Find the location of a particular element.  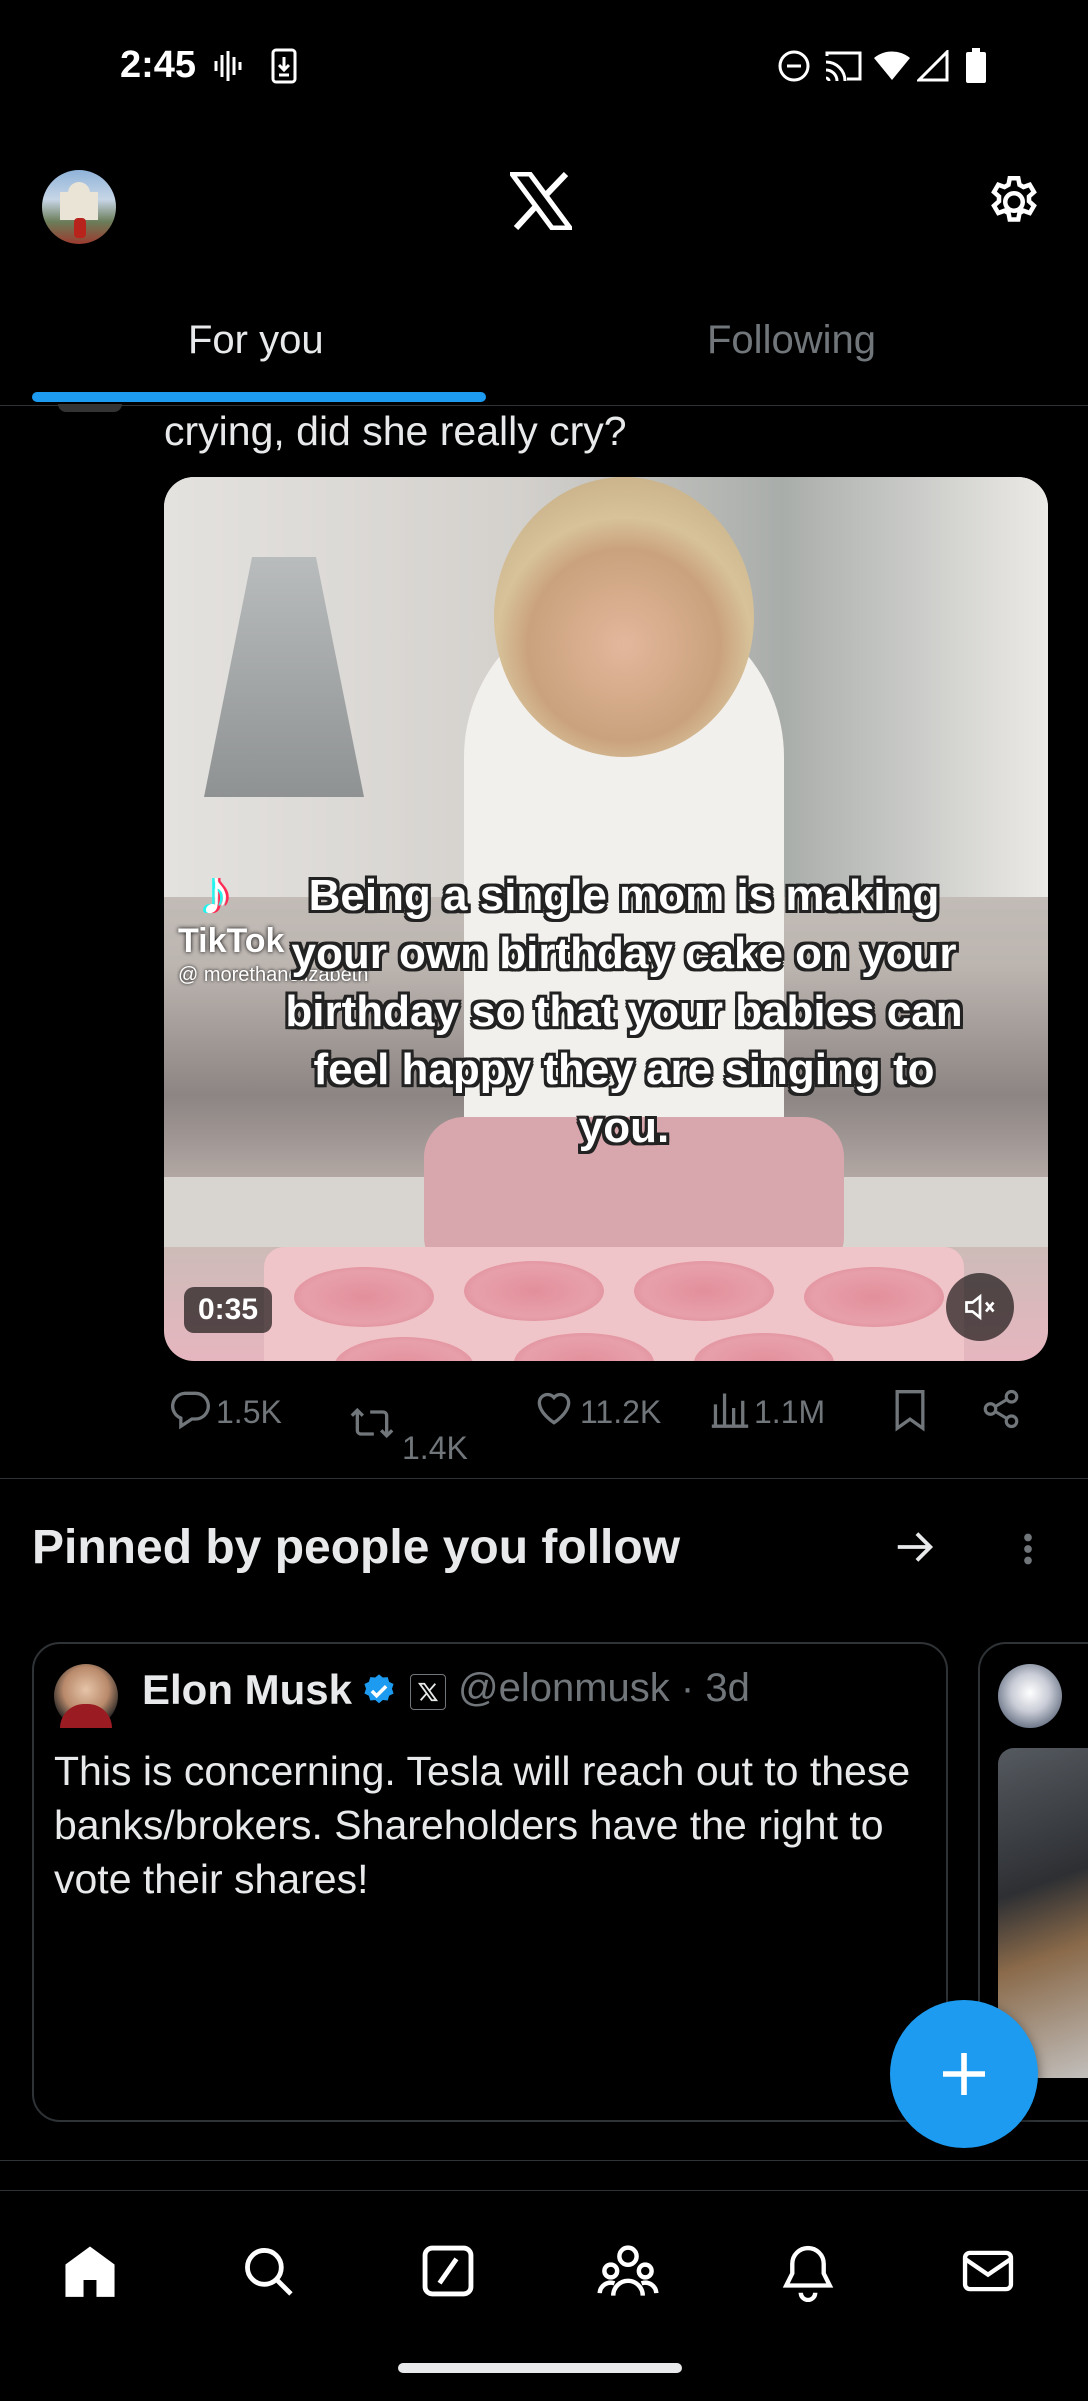

verified-badge-icon is located at coordinates (380, 1692).